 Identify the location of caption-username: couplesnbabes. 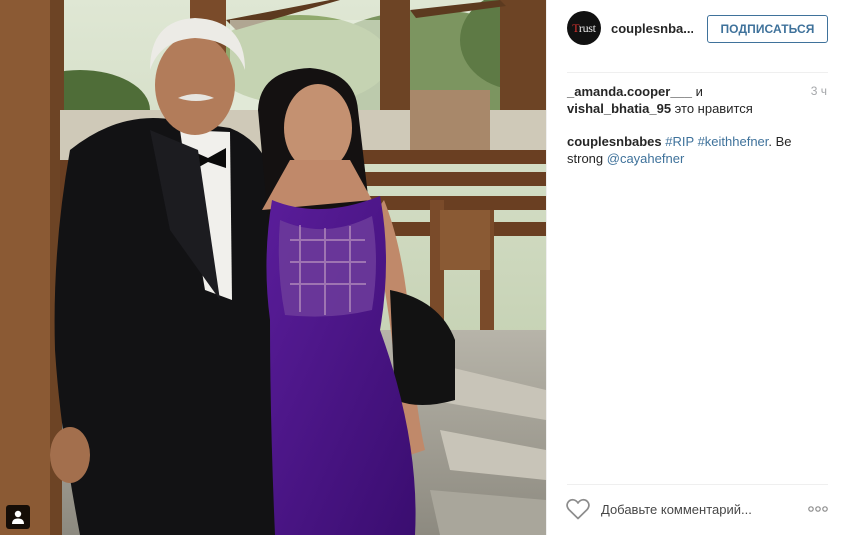
(614, 141).